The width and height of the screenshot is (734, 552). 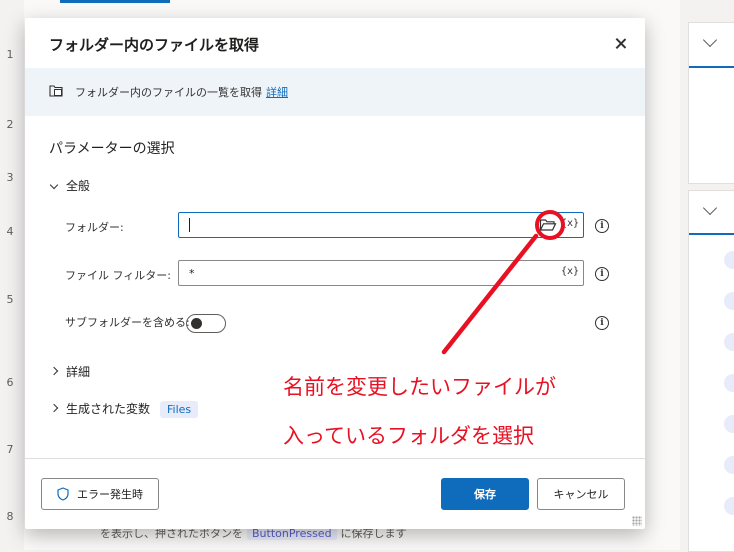 What do you see at coordinates (621, 44) in the screenshot?
I see `close-icon` at bounding box center [621, 44].